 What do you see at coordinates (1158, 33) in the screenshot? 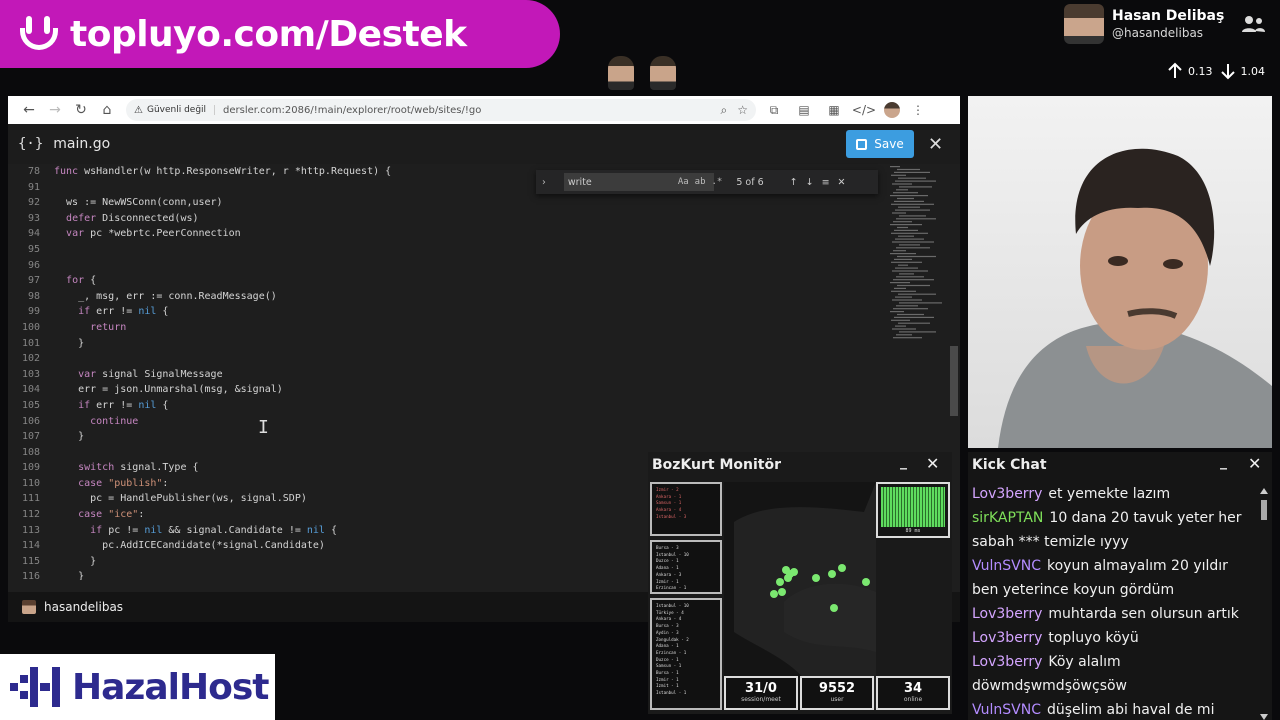
I see `streamer-handle: @hasandelibas` at bounding box center [1158, 33].